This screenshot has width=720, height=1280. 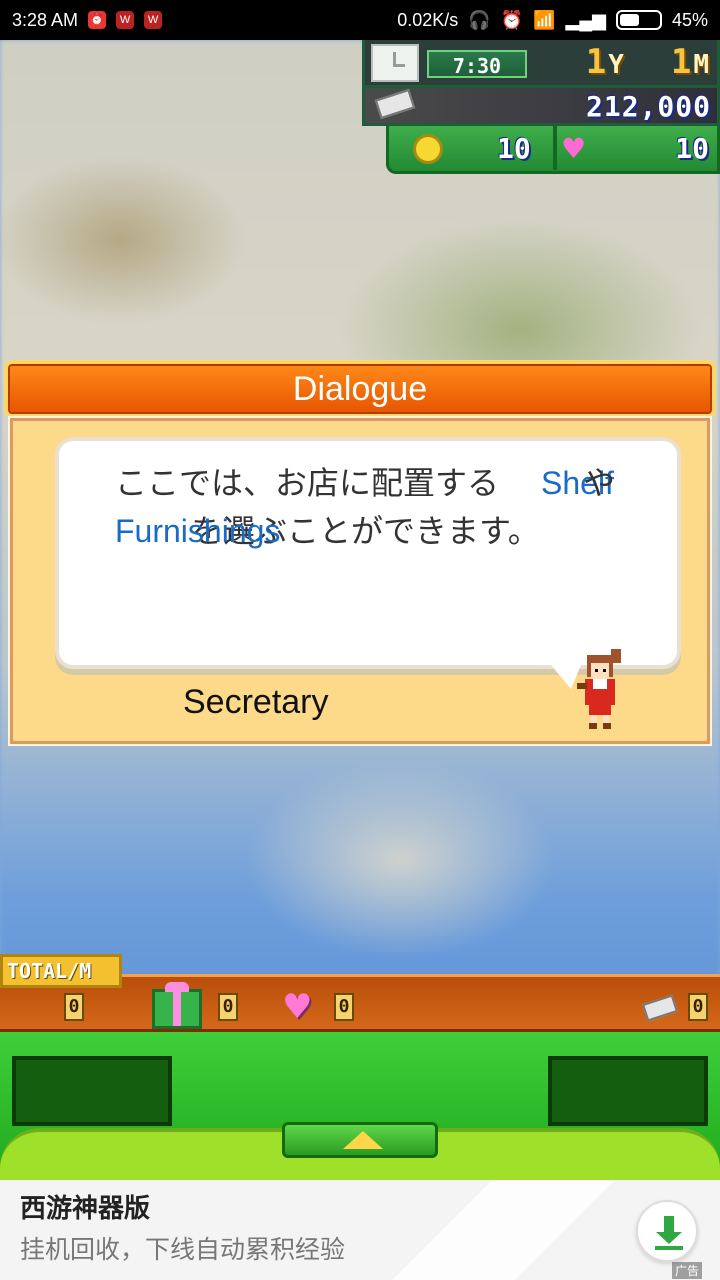 I want to click on hud-year: 1, so click(x=597, y=62).